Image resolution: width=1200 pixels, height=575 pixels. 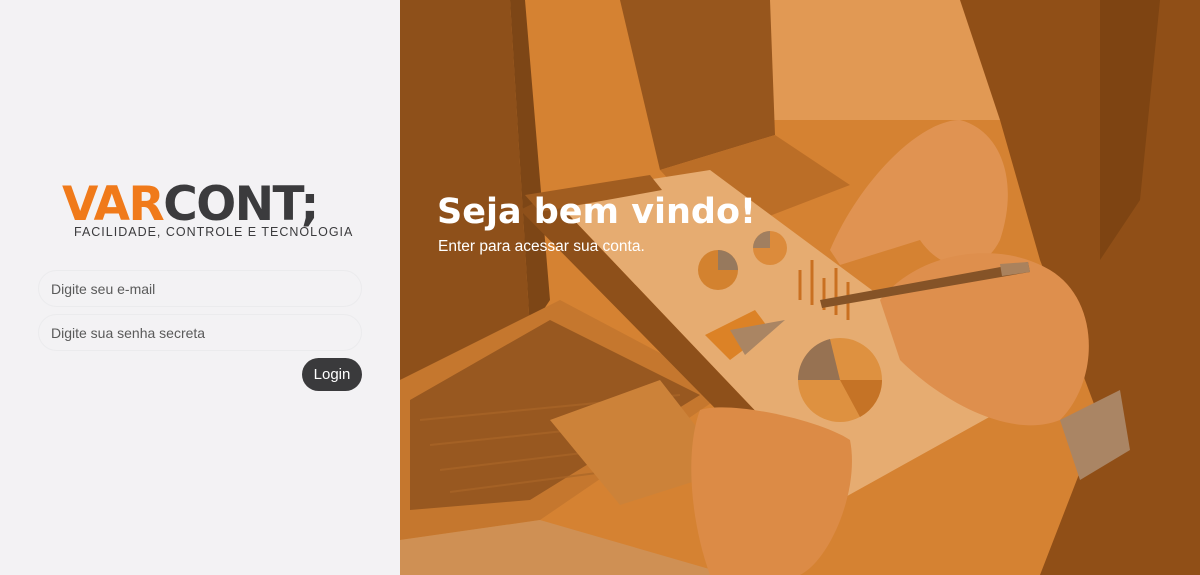 I want to click on logo-var-text: VAR, so click(x=113, y=204).